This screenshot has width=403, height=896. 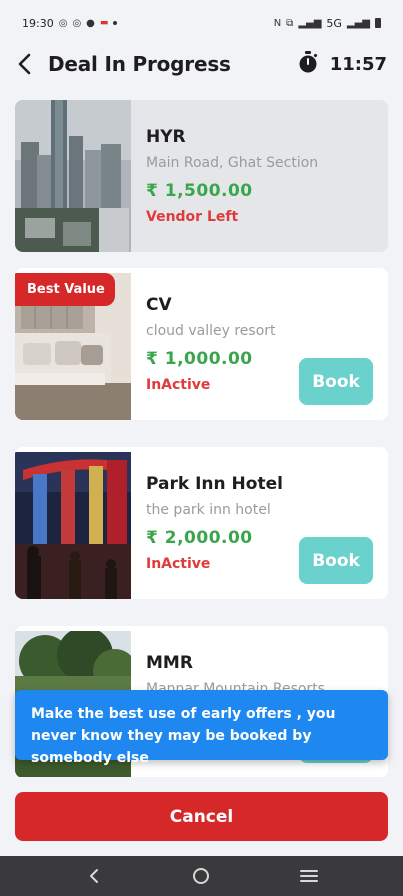 What do you see at coordinates (199, 191) in the screenshot?
I see `deal-price: ₹ 1,500.00` at bounding box center [199, 191].